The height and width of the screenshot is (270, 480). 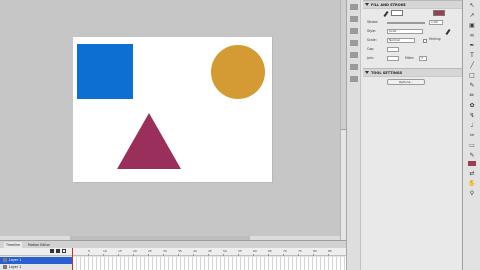 What do you see at coordinates (387, 73) in the screenshot?
I see `section-title: TOOL SETTINGS` at bounding box center [387, 73].